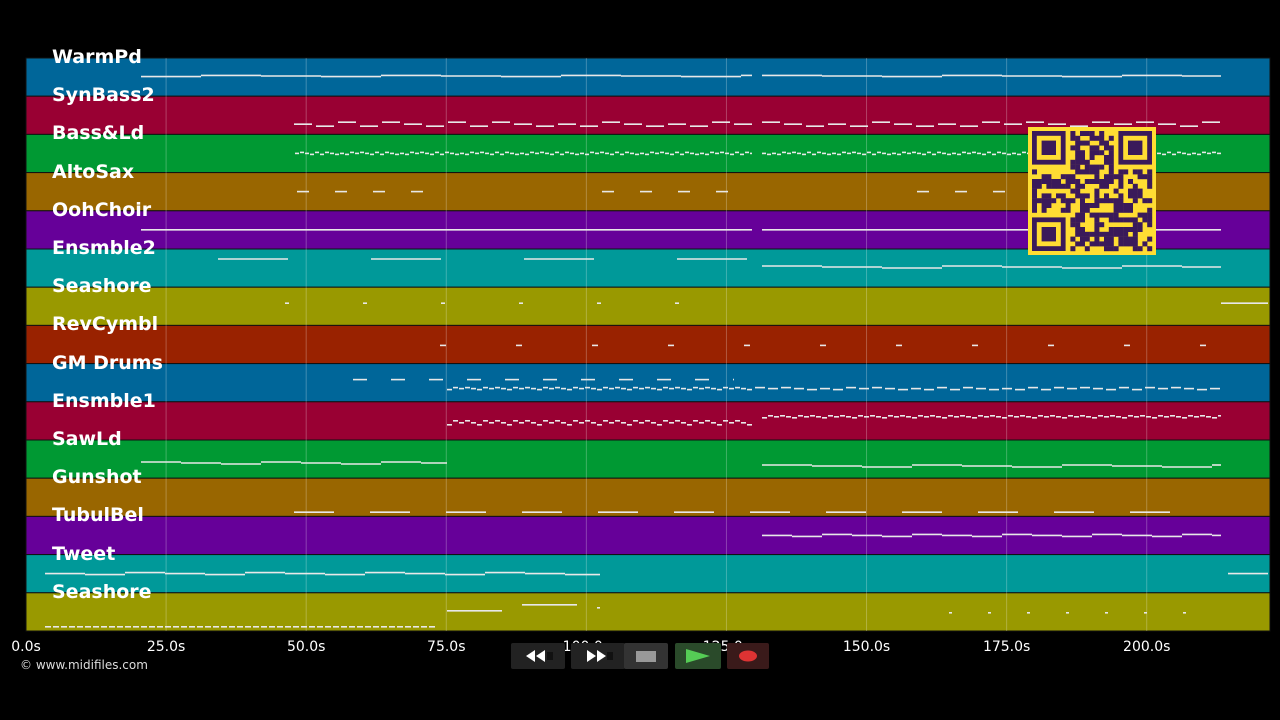 The image size is (1280, 720). What do you see at coordinates (104, 248) in the screenshot?
I see `track-label: Ensmble2` at bounding box center [104, 248].